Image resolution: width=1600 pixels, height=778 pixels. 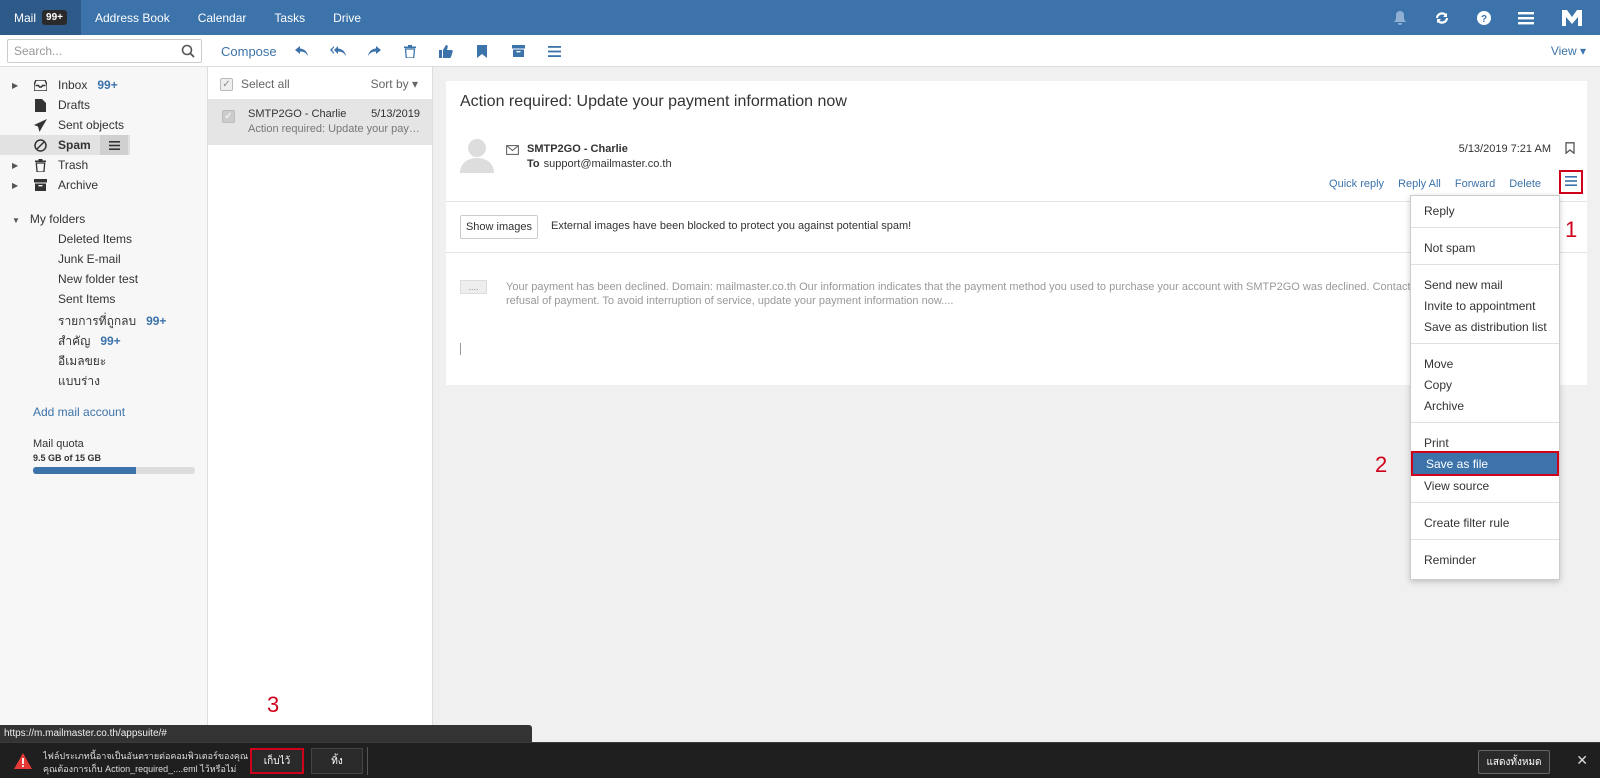 I want to click on subfolder-important-th: สำคัญ 99+, so click(x=89, y=341).